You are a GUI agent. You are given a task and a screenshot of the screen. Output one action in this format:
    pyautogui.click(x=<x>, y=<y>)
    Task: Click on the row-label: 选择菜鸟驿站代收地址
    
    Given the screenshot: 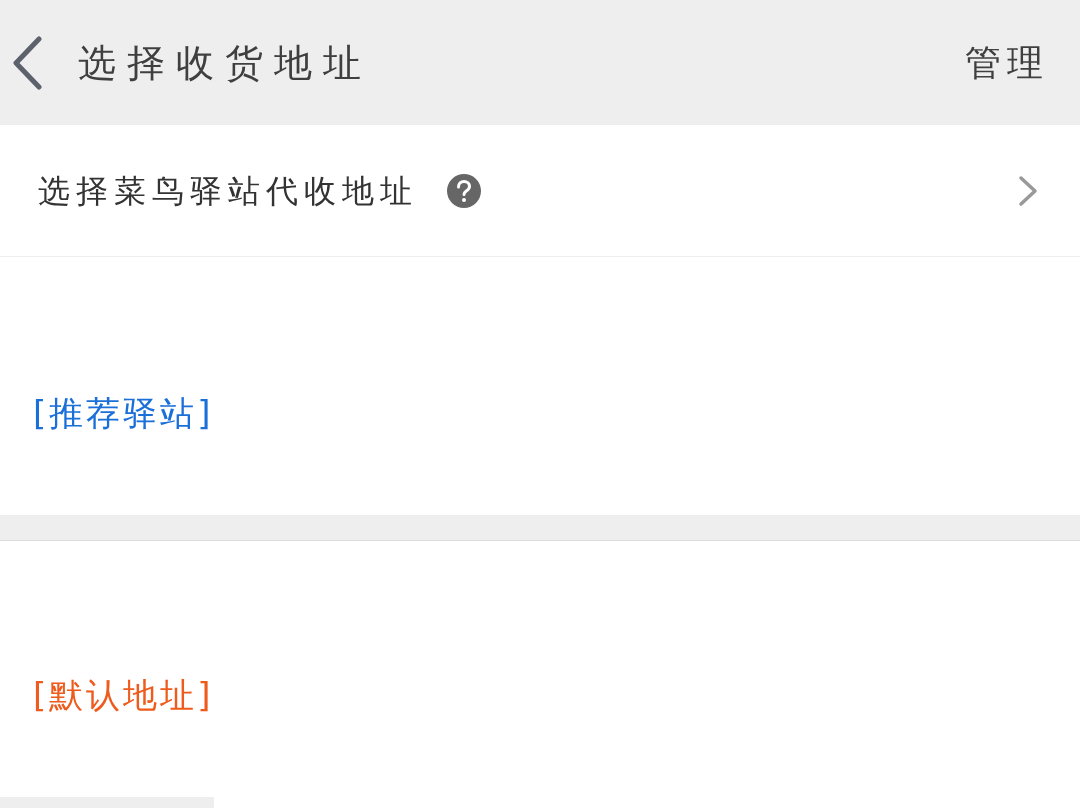 What is the action you would take?
    pyautogui.click(x=228, y=190)
    